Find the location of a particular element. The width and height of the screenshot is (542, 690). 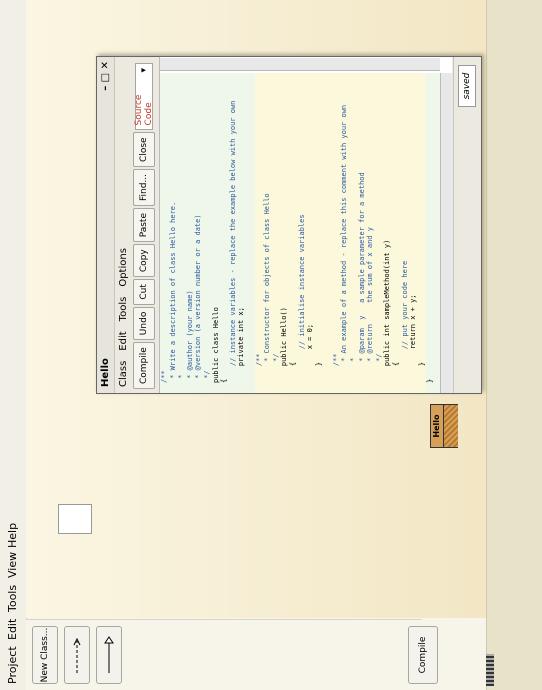

editor-statusbar: saved is located at coordinates (466, 225).